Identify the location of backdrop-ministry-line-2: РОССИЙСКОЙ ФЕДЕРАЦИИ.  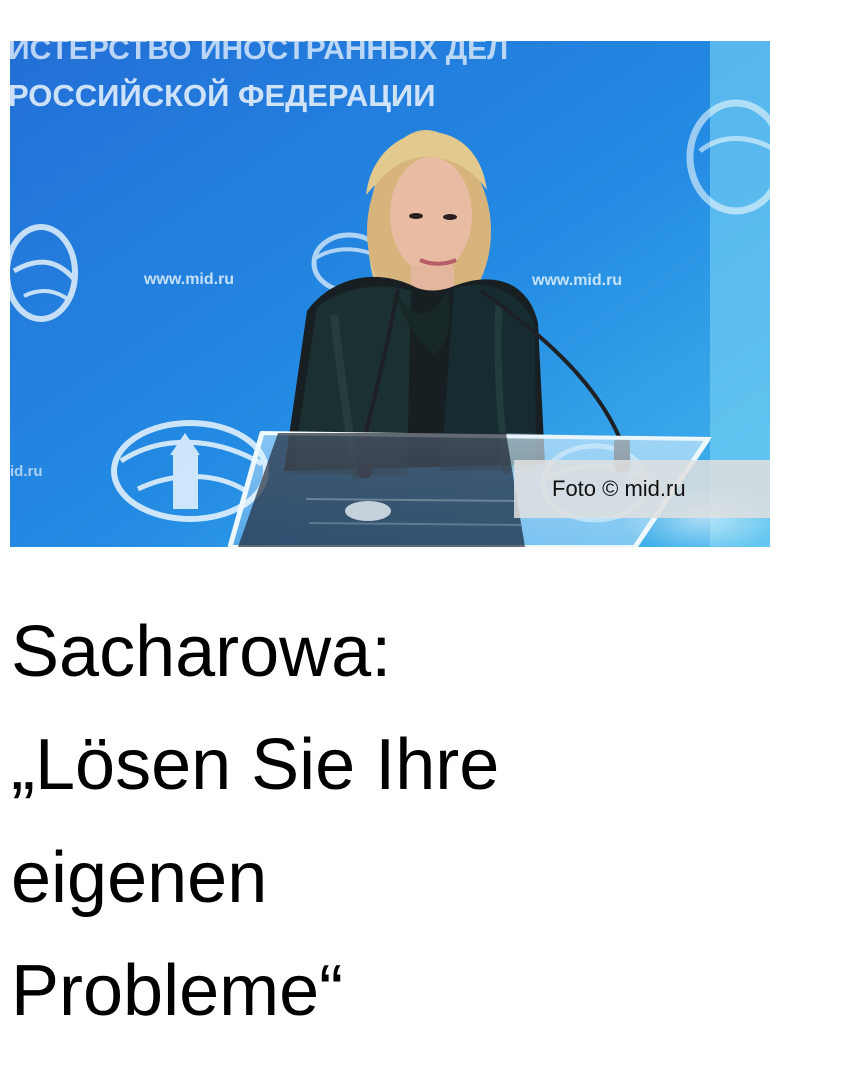
(222, 95).